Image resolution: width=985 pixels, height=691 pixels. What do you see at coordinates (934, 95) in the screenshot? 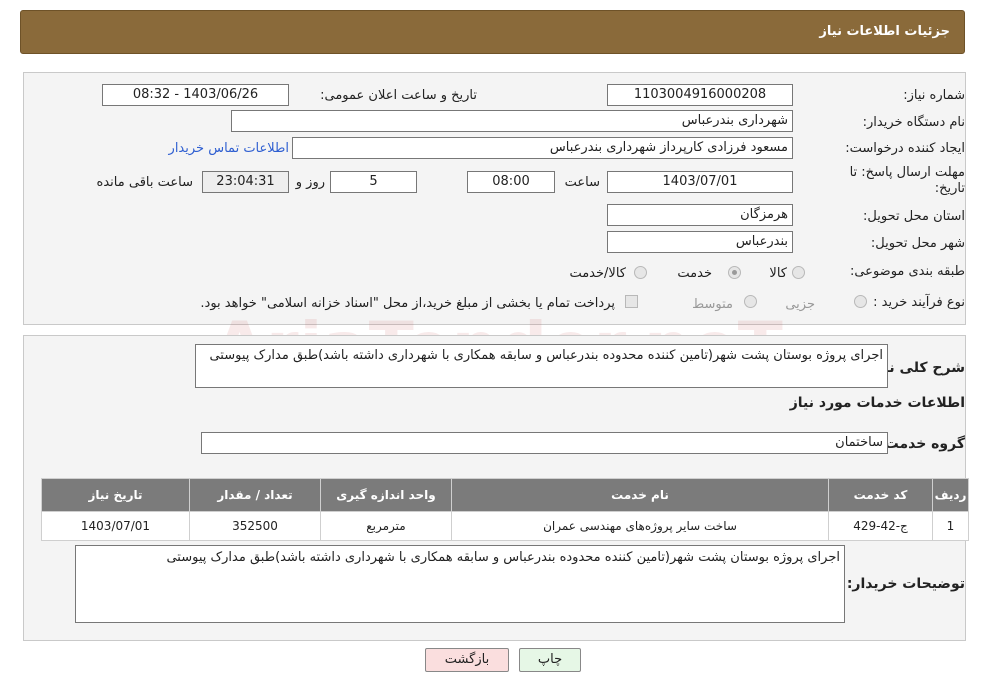
I see `need-number-label: شماره نیاز:` at bounding box center [934, 95].